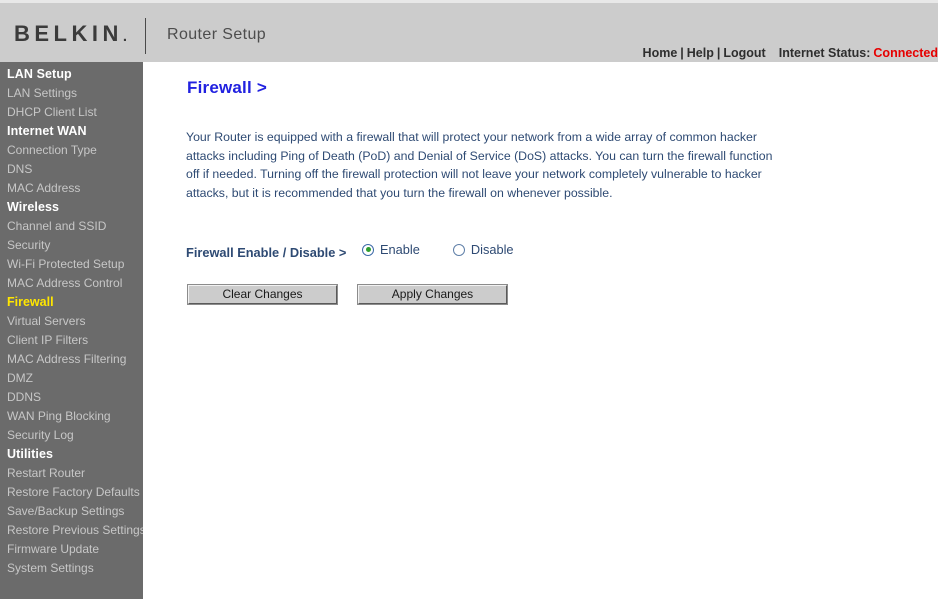  What do you see at coordinates (145, 36) in the screenshot?
I see `header-divider` at bounding box center [145, 36].